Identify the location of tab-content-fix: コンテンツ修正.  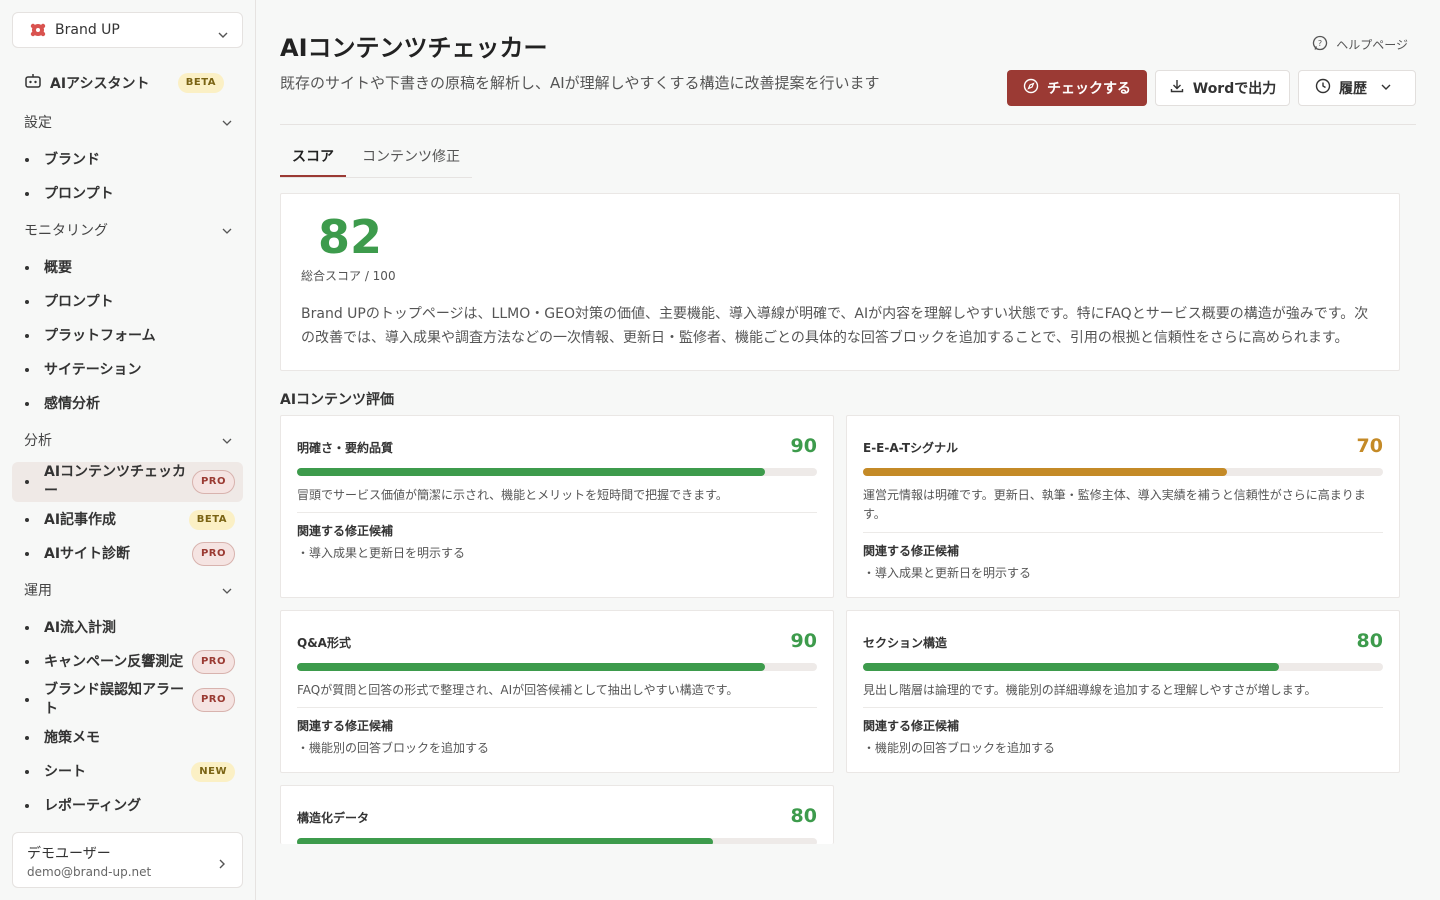
(411, 157).